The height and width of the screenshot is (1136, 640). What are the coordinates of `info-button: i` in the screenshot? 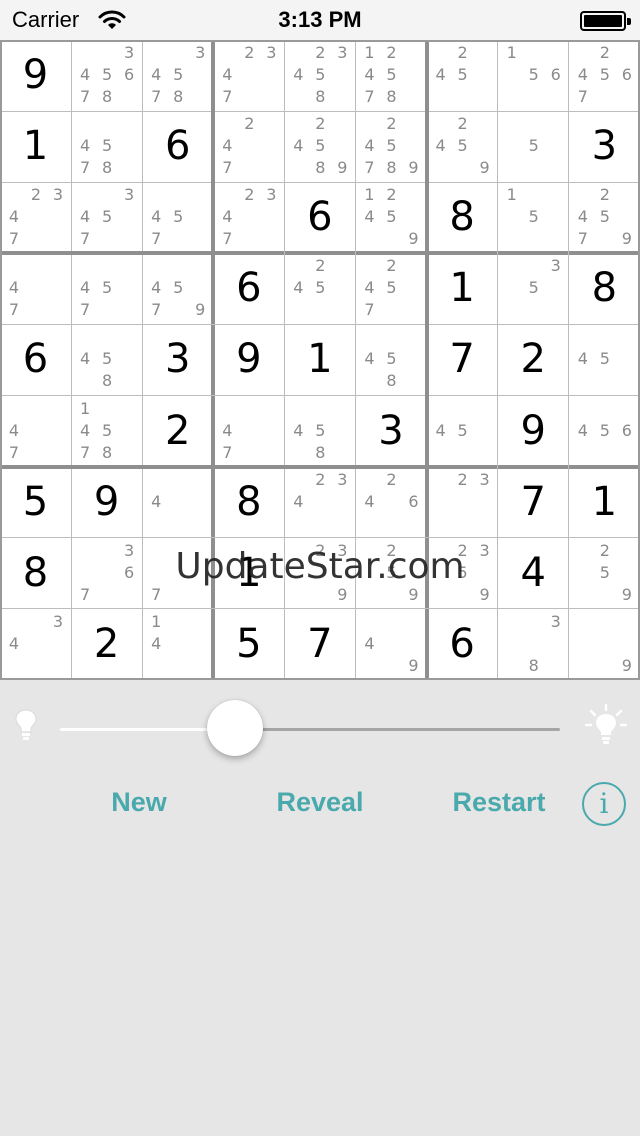 It's located at (604, 804).